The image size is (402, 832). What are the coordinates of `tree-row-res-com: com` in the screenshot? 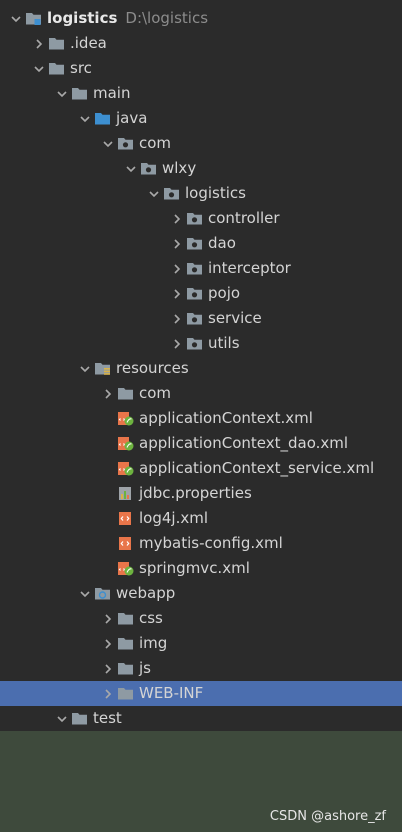 It's located at (201, 393).